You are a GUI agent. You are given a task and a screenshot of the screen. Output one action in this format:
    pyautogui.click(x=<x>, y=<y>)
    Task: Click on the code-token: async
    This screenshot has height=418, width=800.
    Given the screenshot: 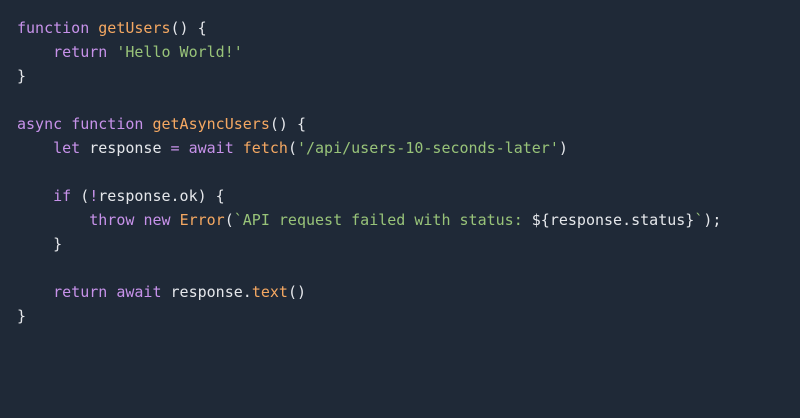 What is the action you would take?
    pyautogui.click(x=40, y=124)
    